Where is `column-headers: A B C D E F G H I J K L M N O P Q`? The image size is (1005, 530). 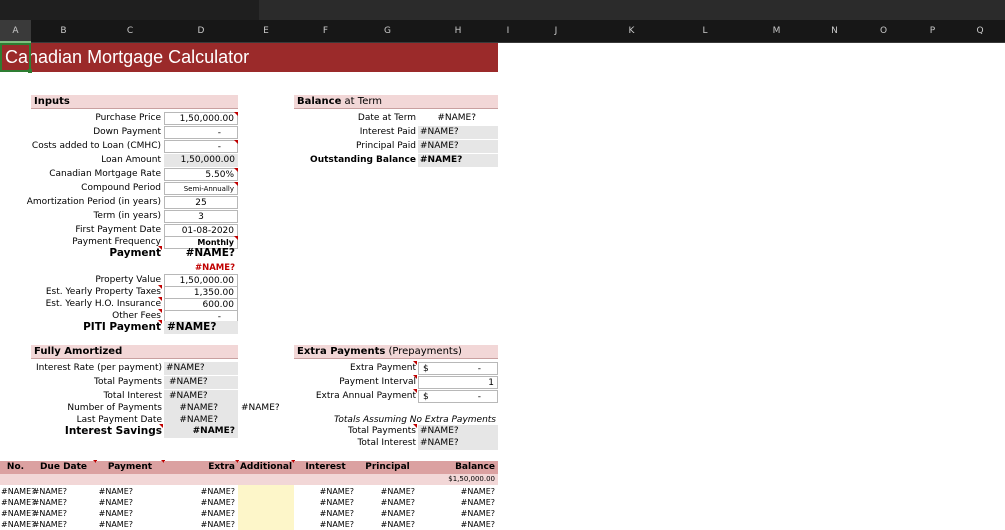 column-headers: A B C D E F G H I J K L M N O P Q is located at coordinates (502, 31).